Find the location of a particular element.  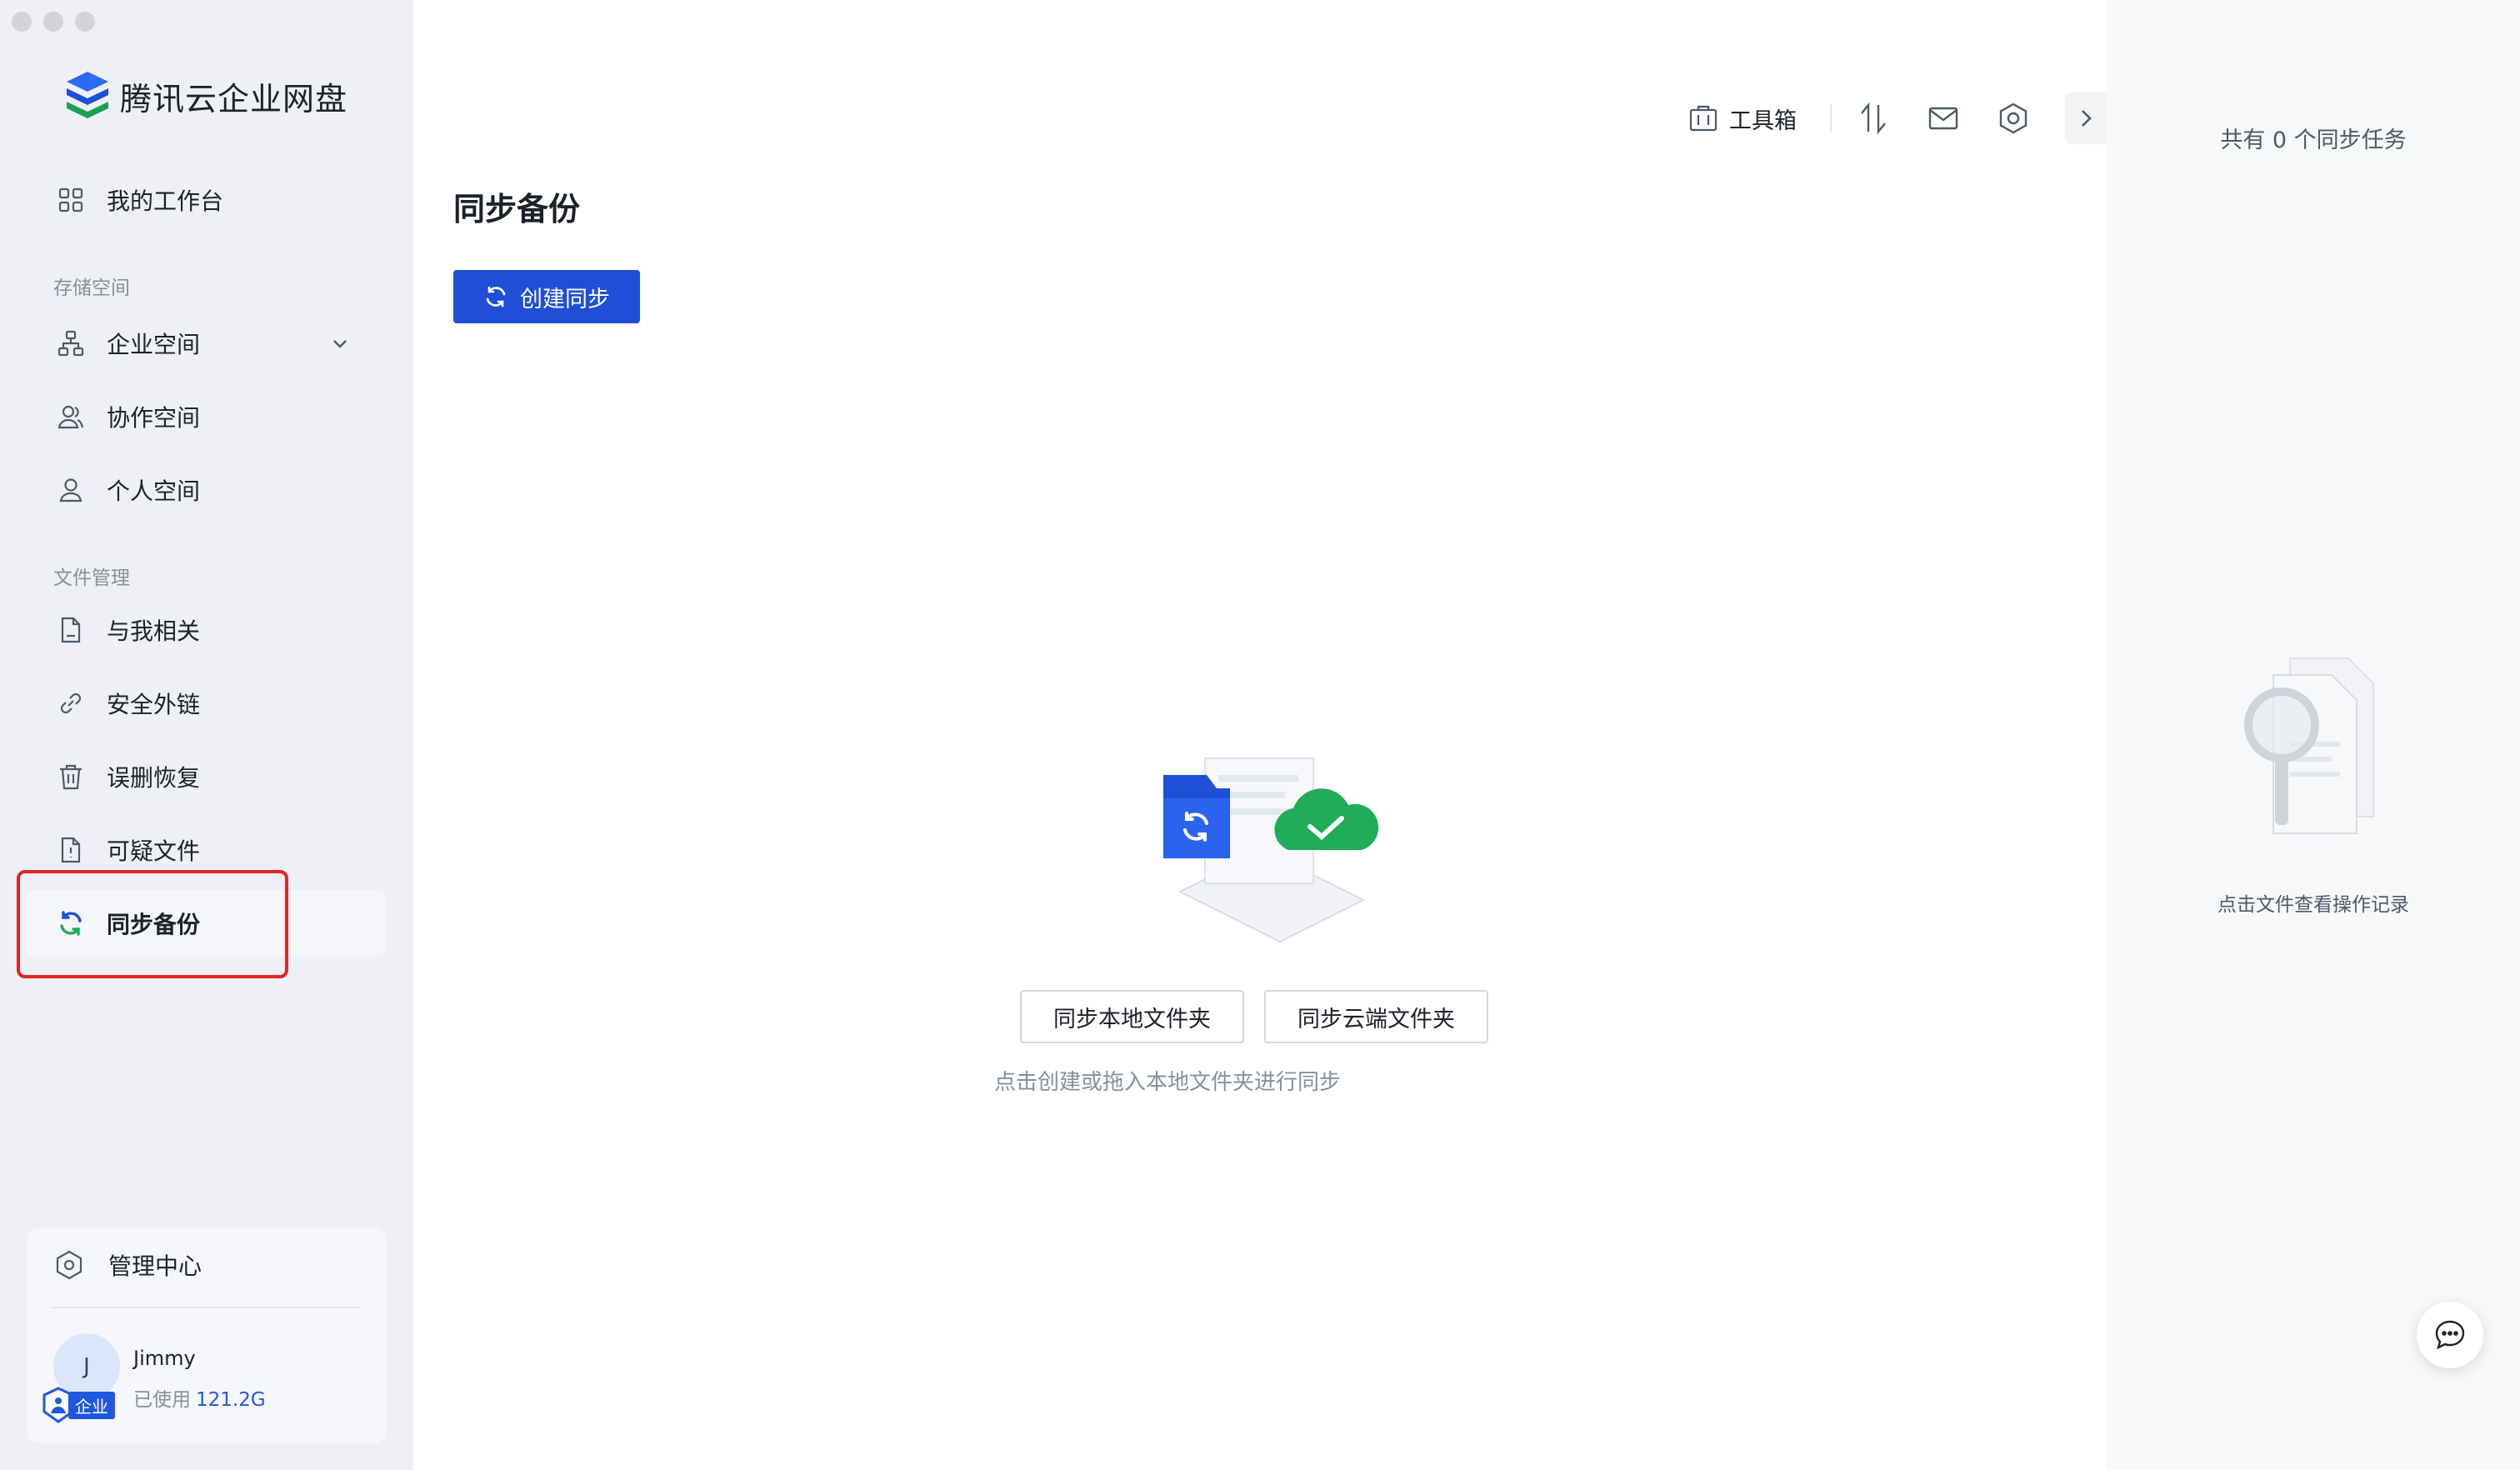

document-icon is located at coordinates (71, 630).